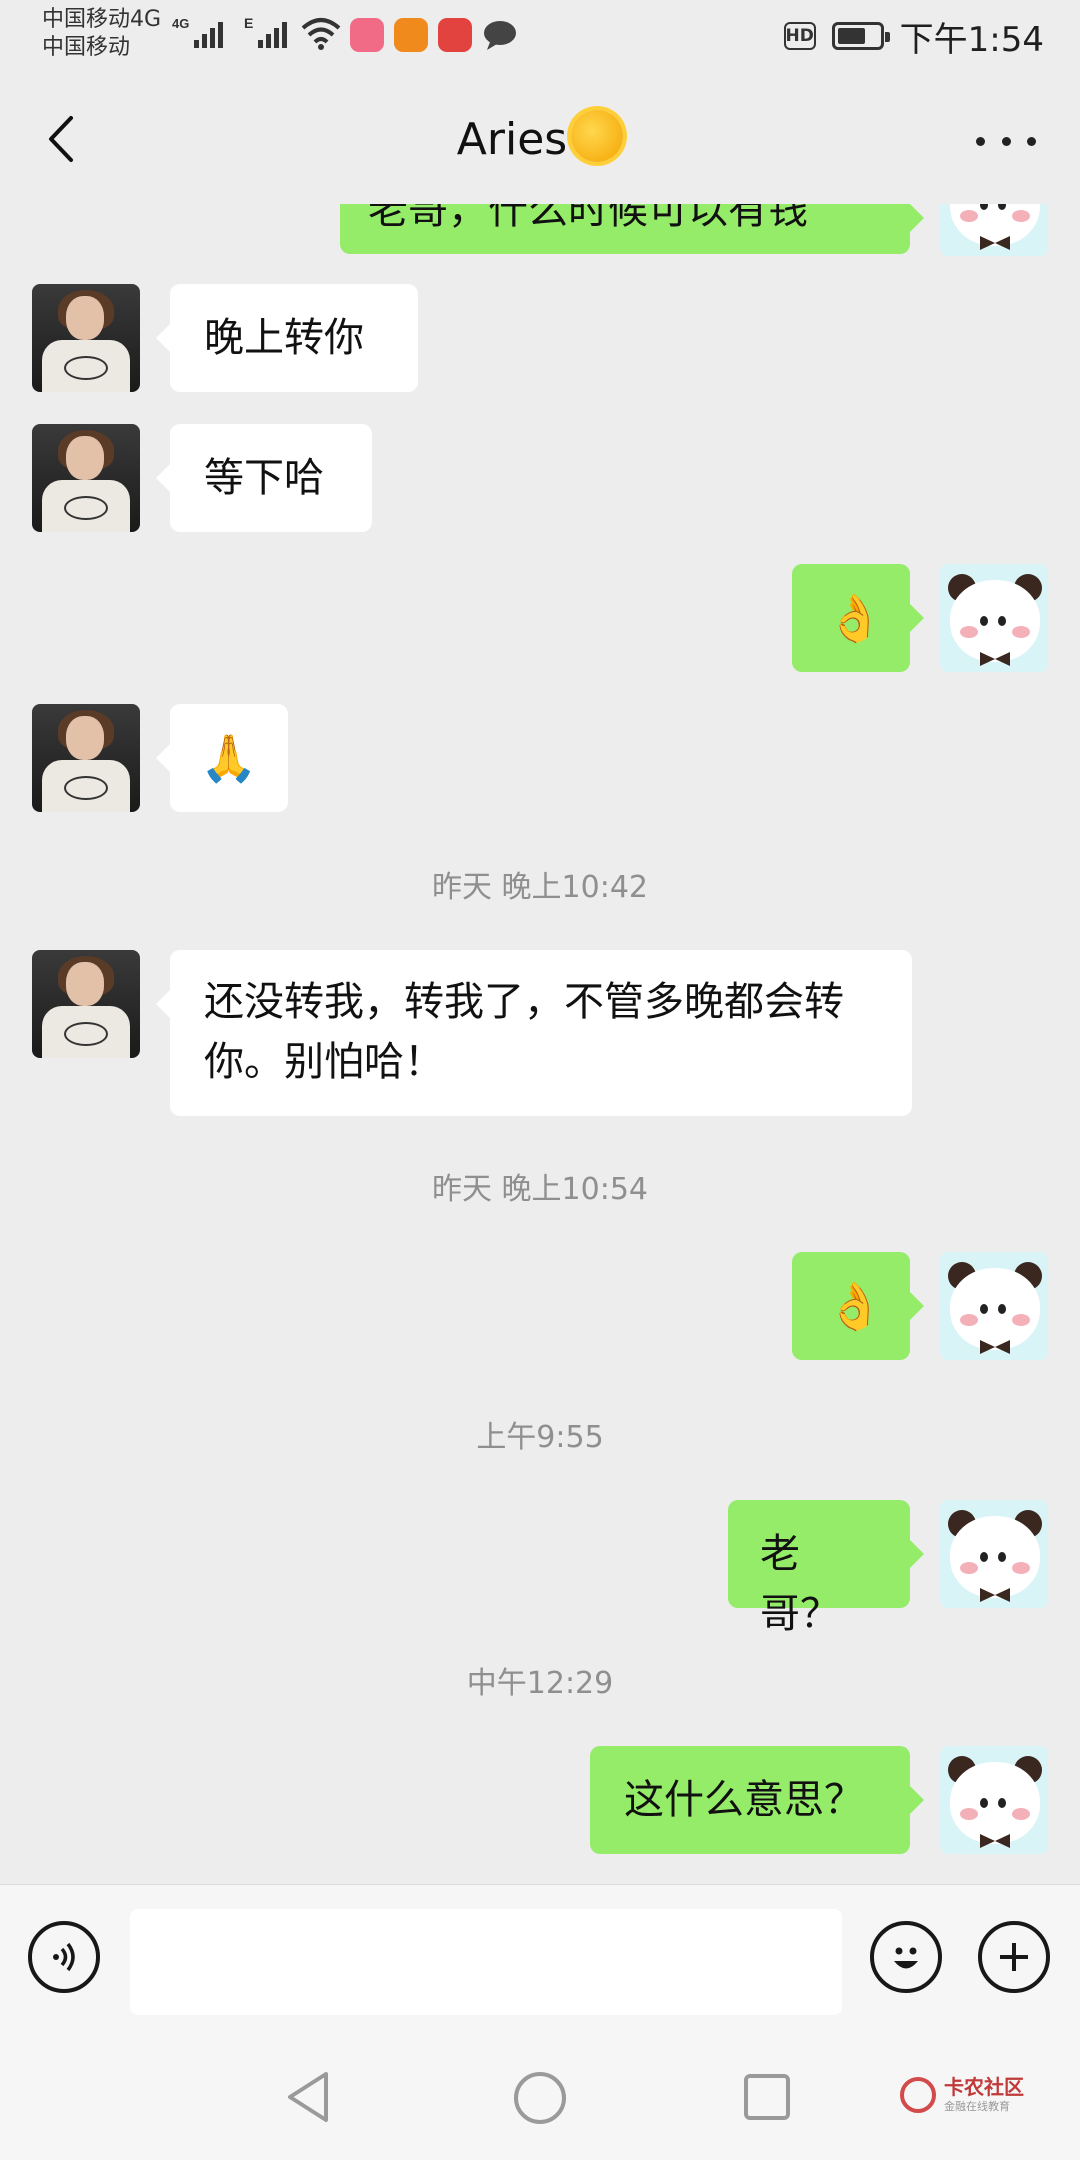 The image size is (1080, 2160). What do you see at coordinates (860, 36) in the screenshot?
I see `battery-icon` at bounding box center [860, 36].